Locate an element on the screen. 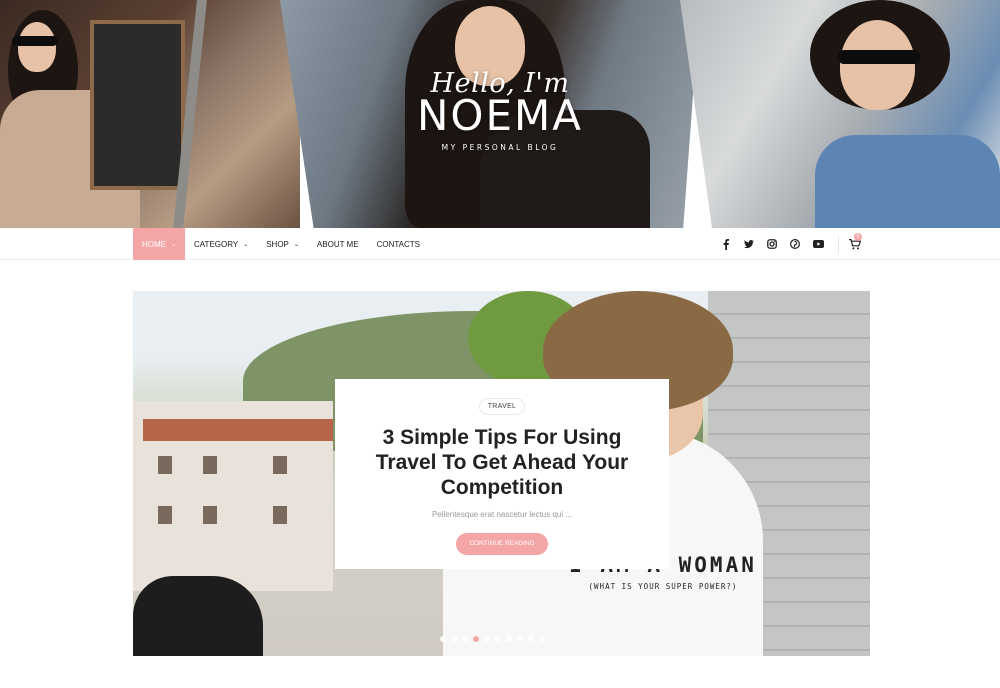  cart-count-badge: 0 is located at coordinates (858, 237).